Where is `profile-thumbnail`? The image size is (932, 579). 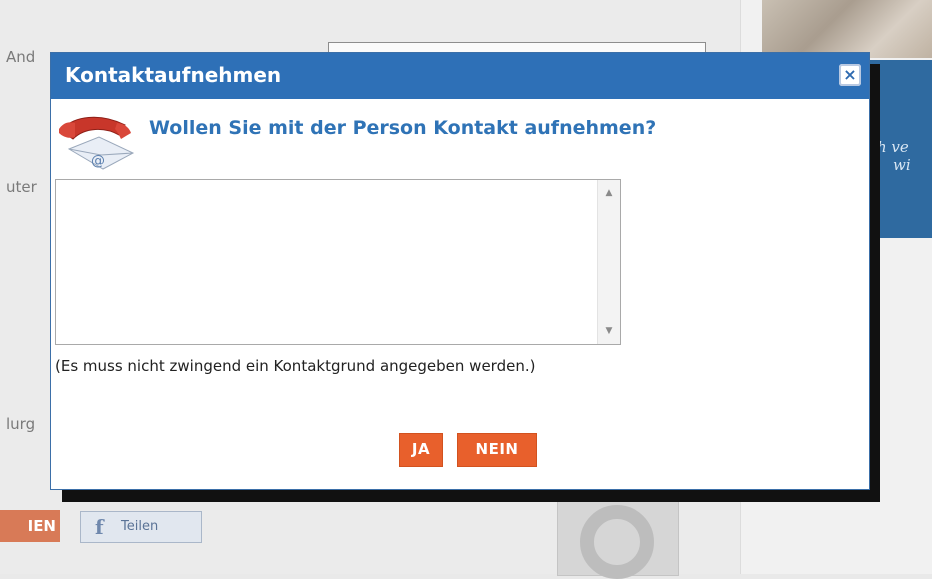 profile-thumbnail is located at coordinates (618, 535).